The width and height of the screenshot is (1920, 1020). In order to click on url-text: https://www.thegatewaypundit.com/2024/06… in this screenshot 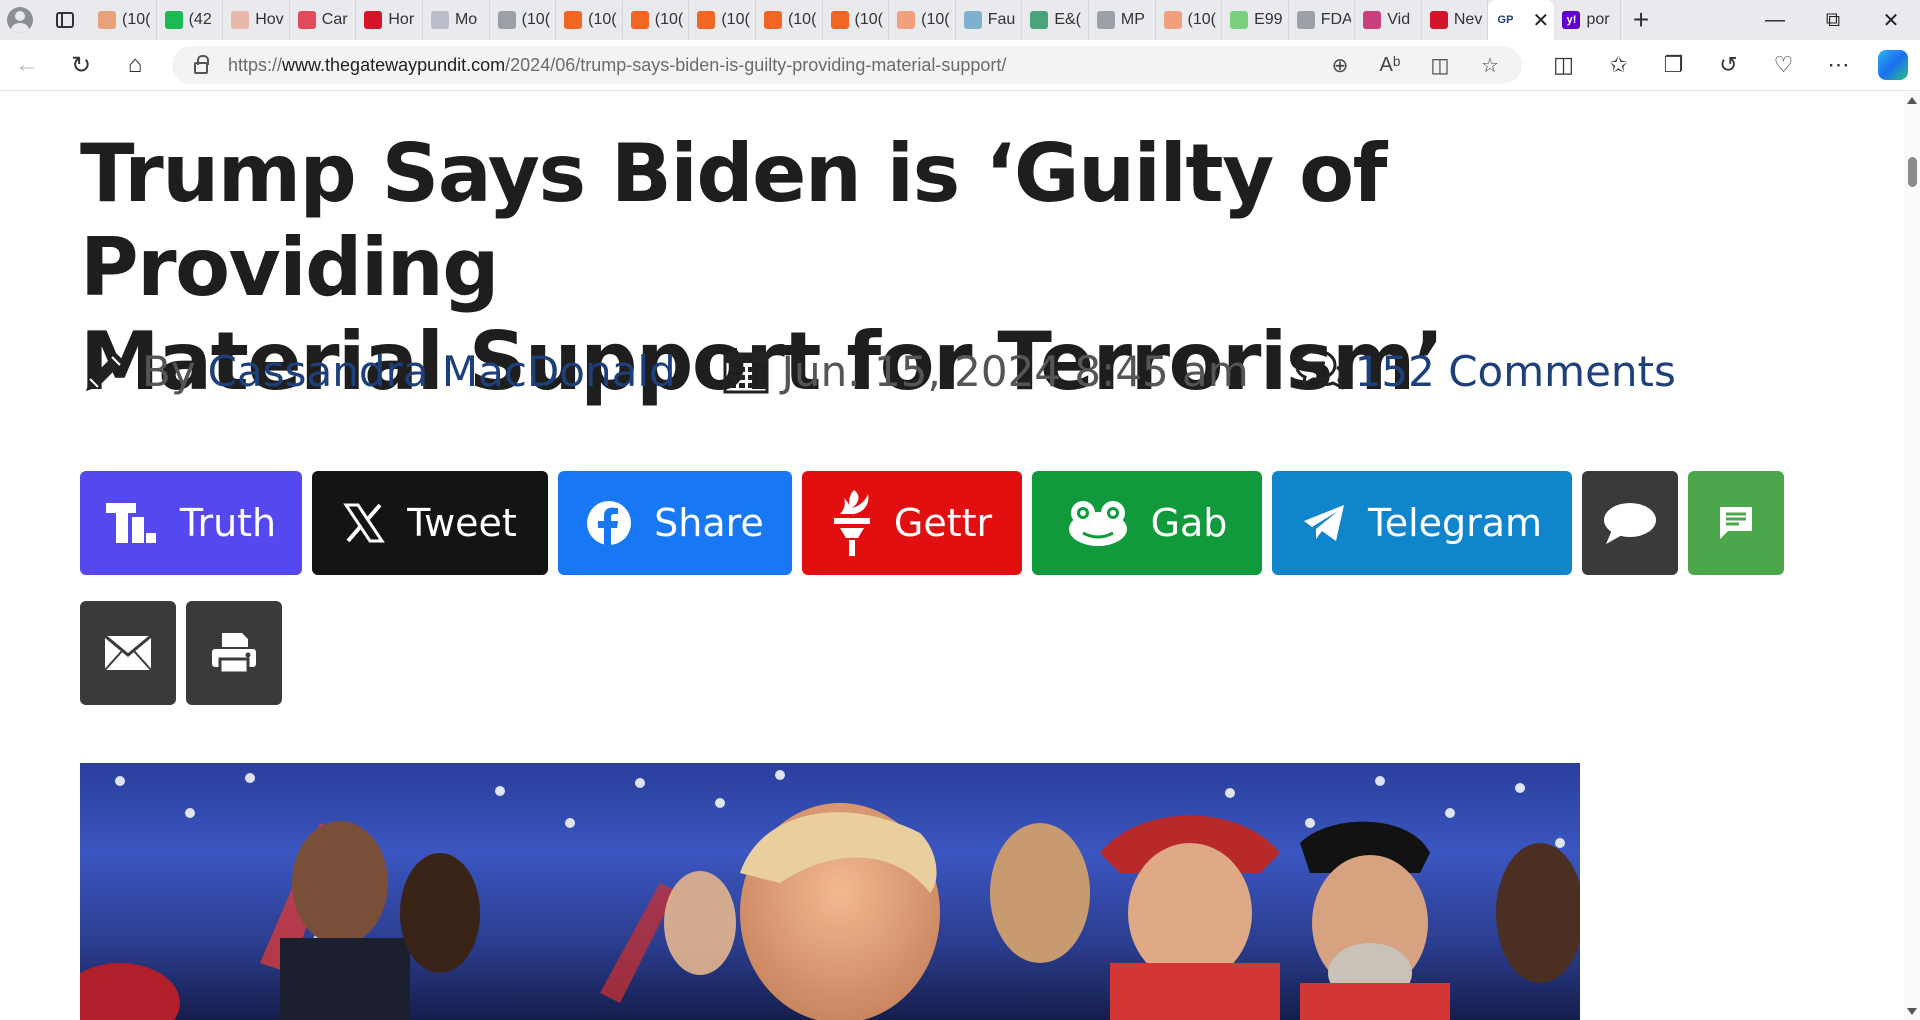, I will do `click(617, 65)`.